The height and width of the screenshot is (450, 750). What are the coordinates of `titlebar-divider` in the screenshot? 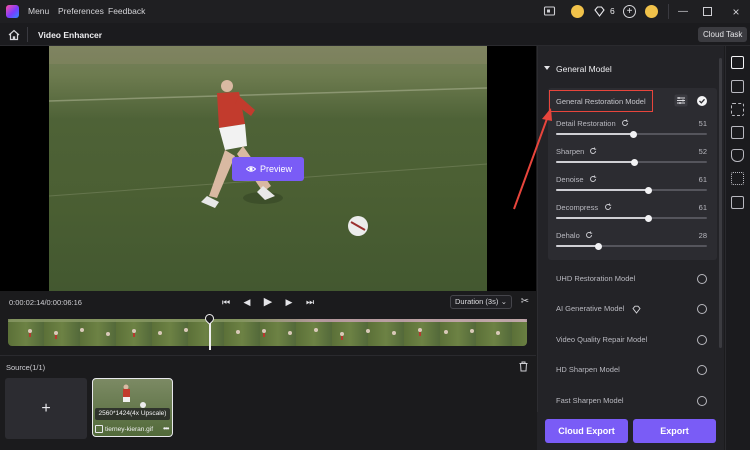 It's located at (668, 11).